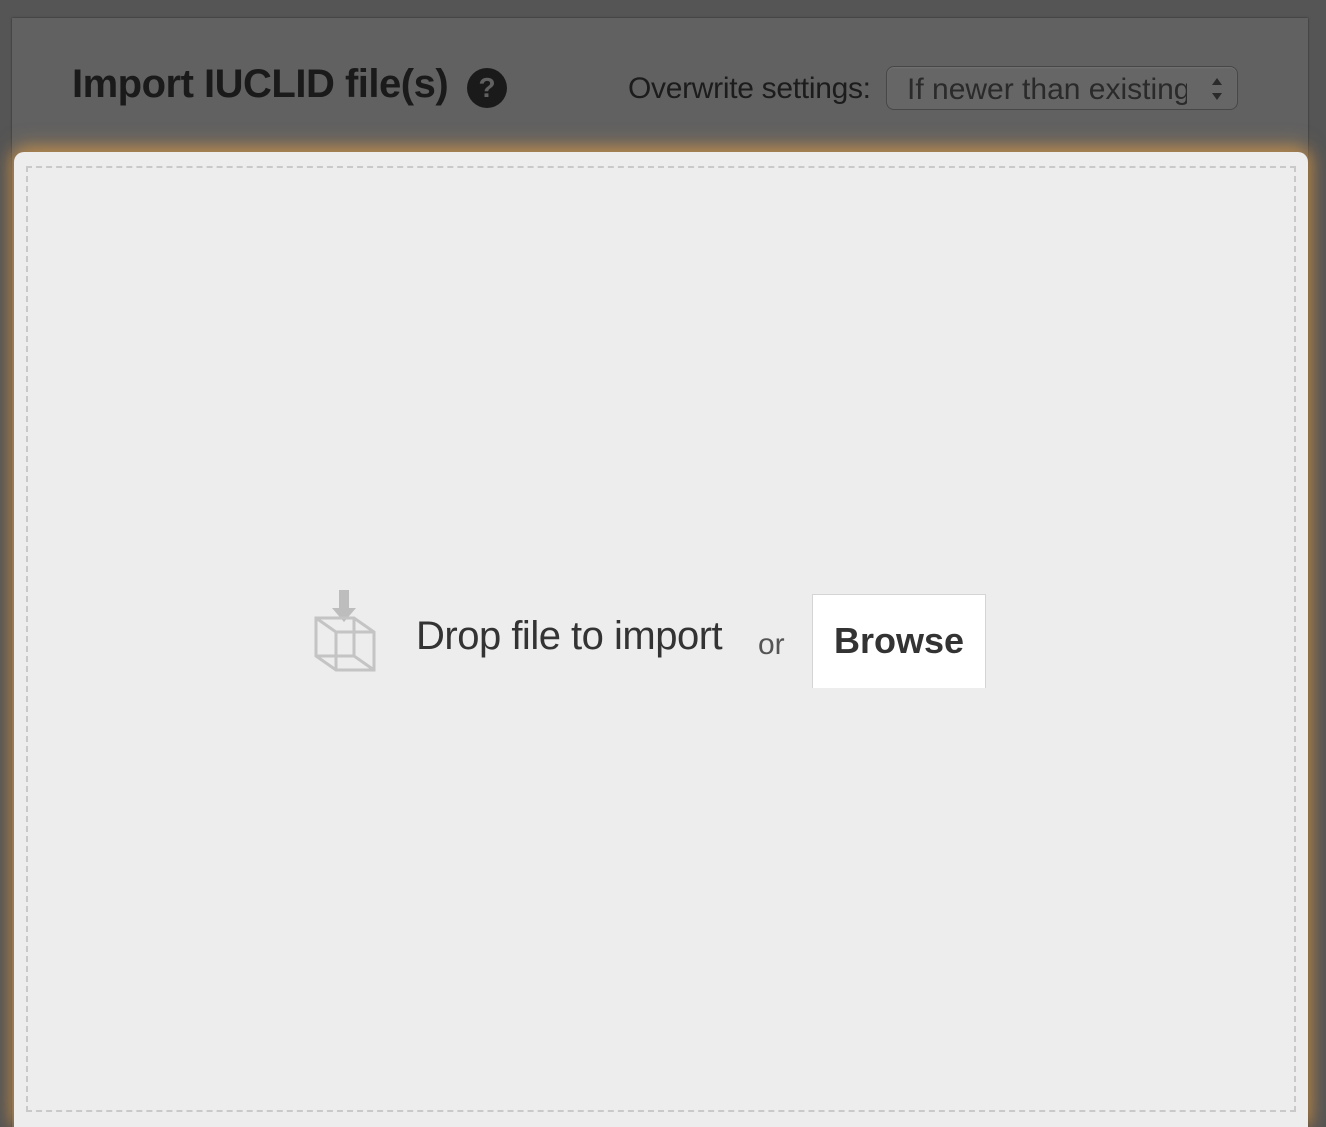 This screenshot has height=1127, width=1326. Describe the element at coordinates (260, 84) in the screenshot. I see `dialog-title: Import IUCLID file(s)` at that location.